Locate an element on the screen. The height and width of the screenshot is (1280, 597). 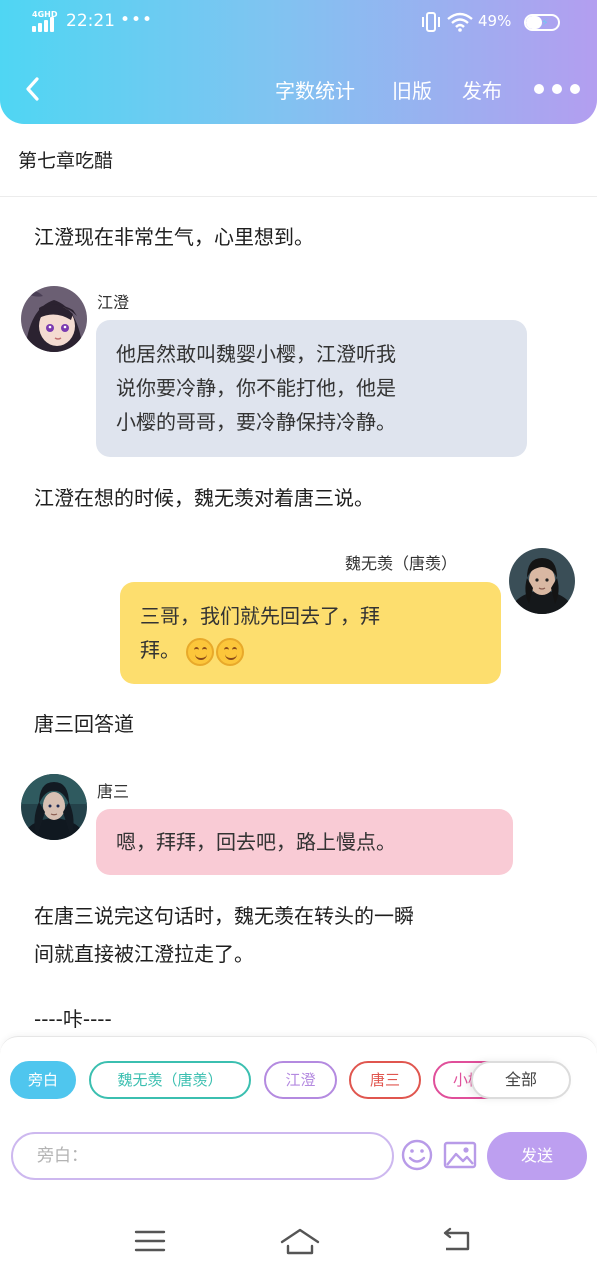
role-chip-narrator: 旁白 is located at coordinates (43, 1080).